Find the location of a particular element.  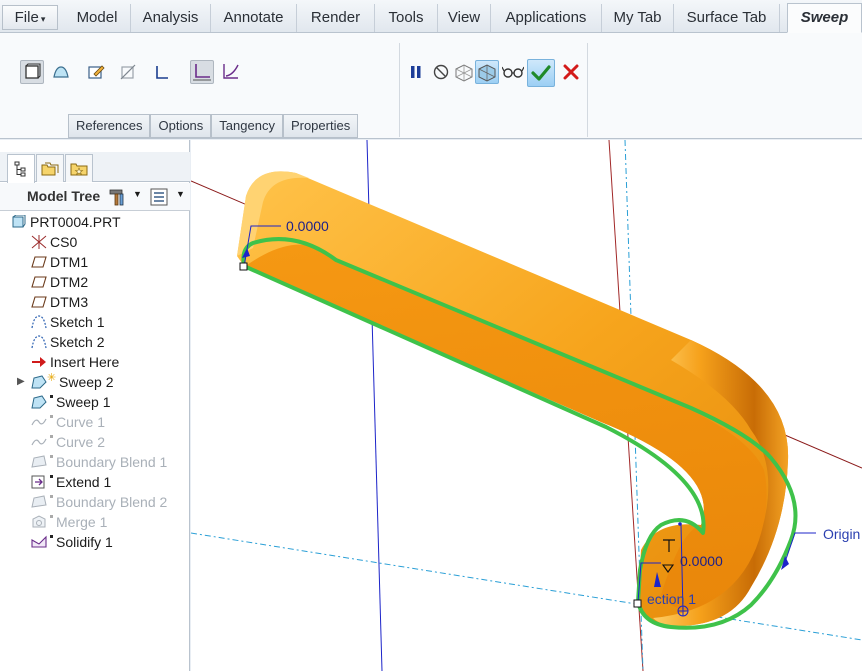

folder-browser-tab is located at coordinates (50, 168).